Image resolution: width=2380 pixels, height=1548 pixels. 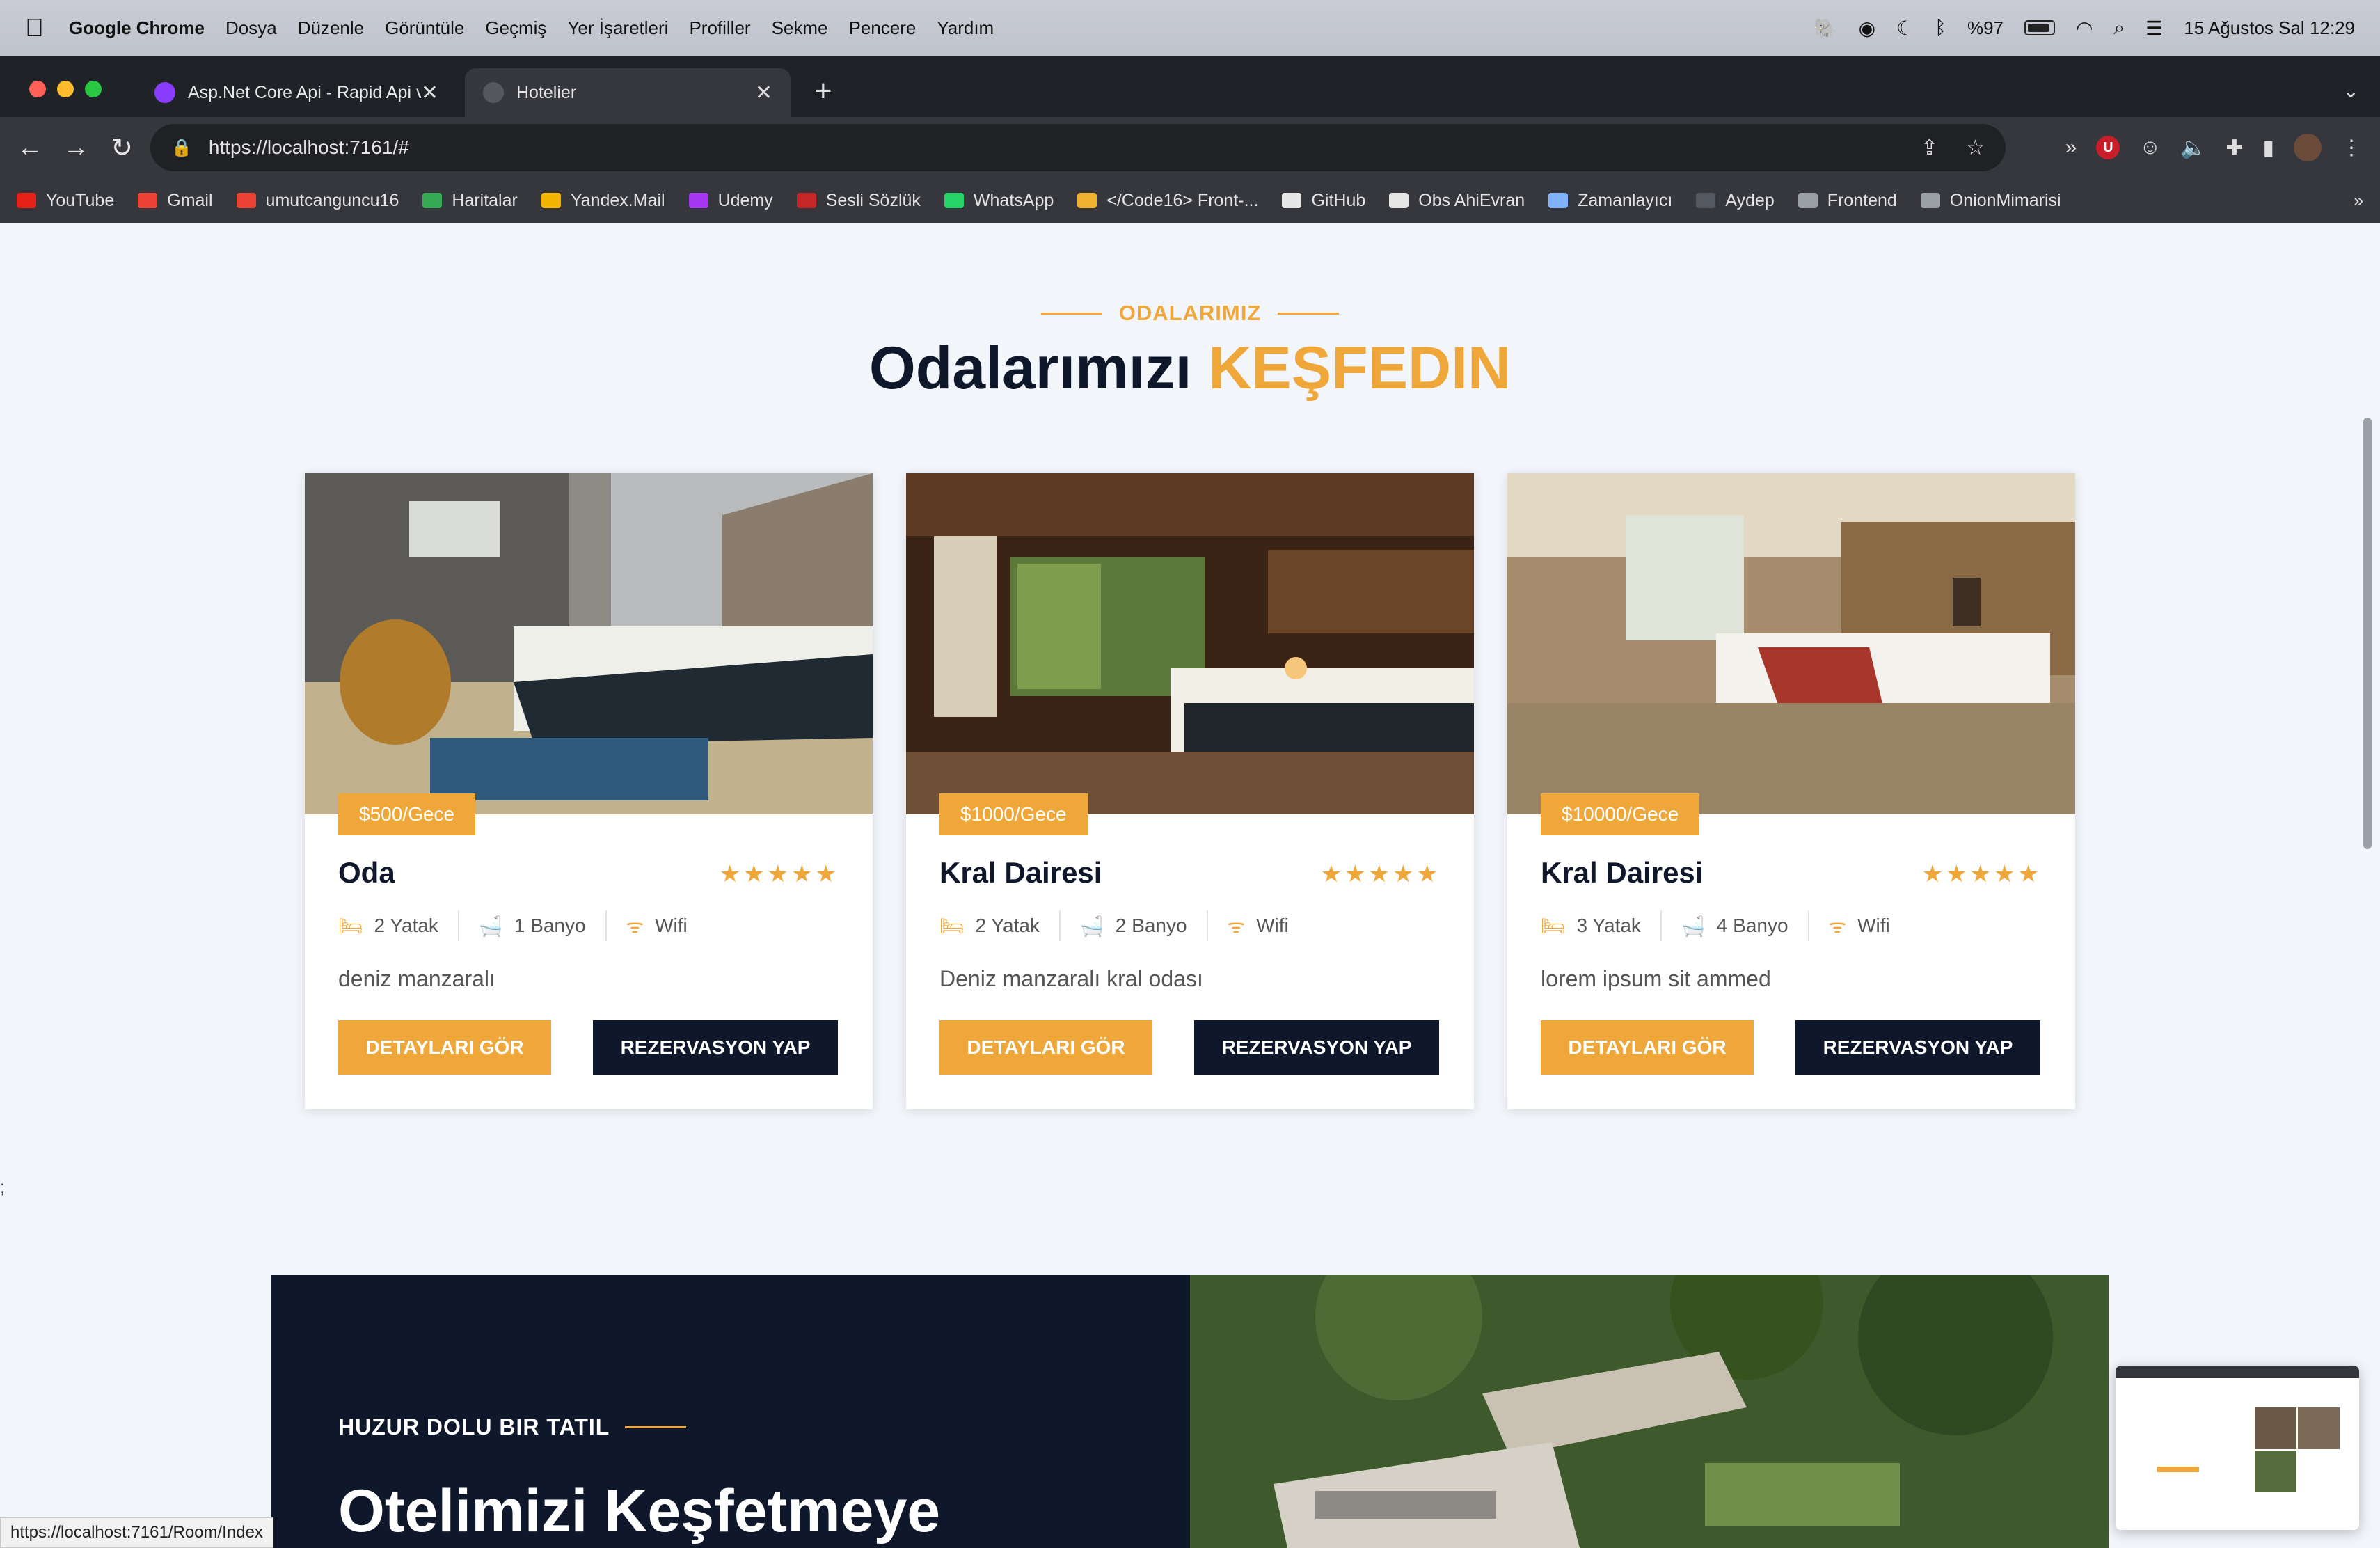 I want to click on forward-arrow-icon: →, so click(x=76, y=148).